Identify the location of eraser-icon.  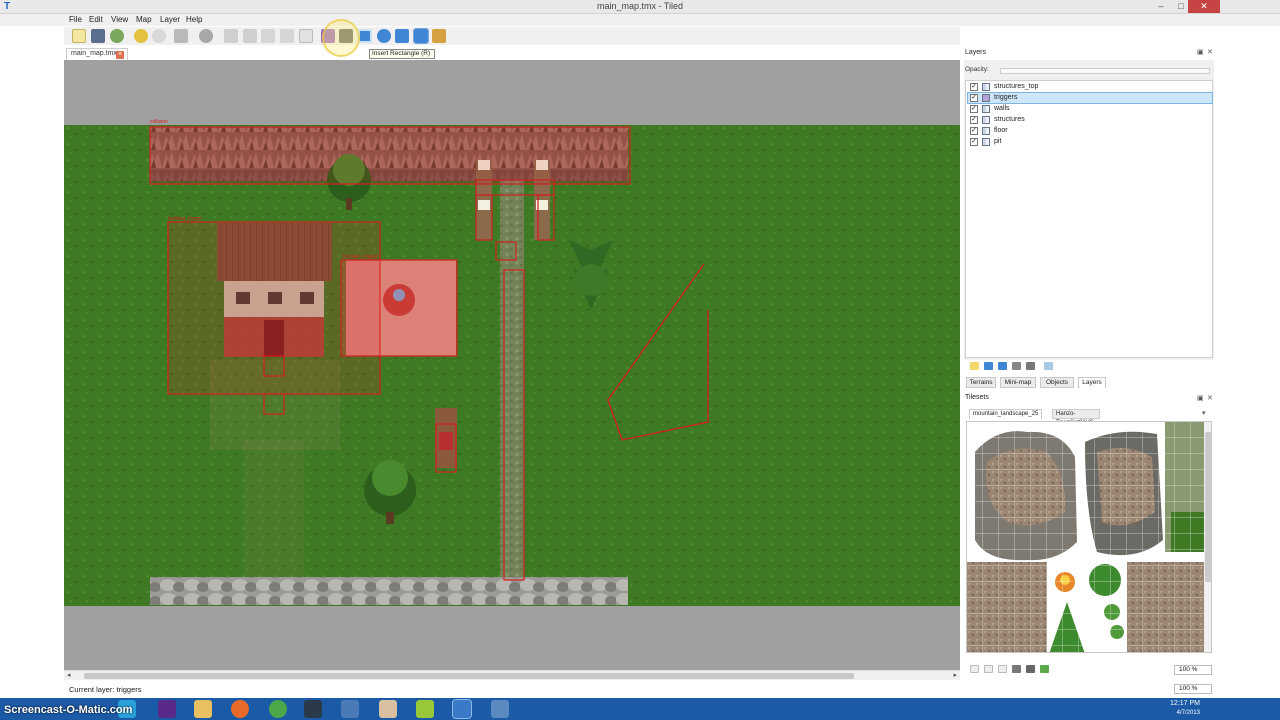
(250, 36).